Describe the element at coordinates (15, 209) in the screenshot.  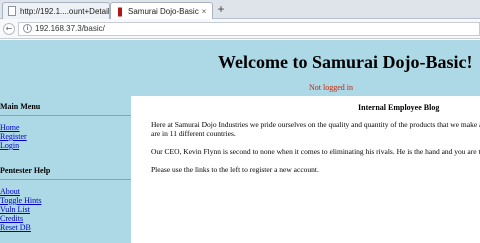
I see `sidebar-link-vuln-list: Vuln List` at that location.